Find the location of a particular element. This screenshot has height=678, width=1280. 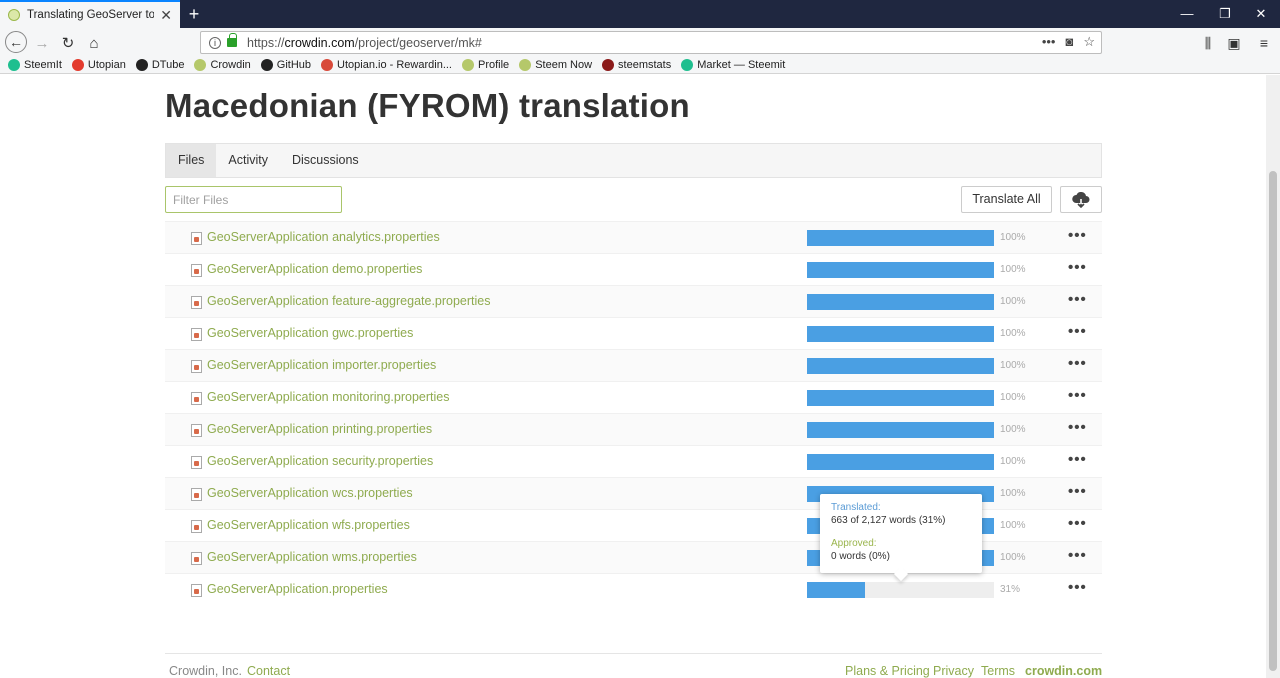

close-tab-icon: ✕ is located at coordinates (166, 15).